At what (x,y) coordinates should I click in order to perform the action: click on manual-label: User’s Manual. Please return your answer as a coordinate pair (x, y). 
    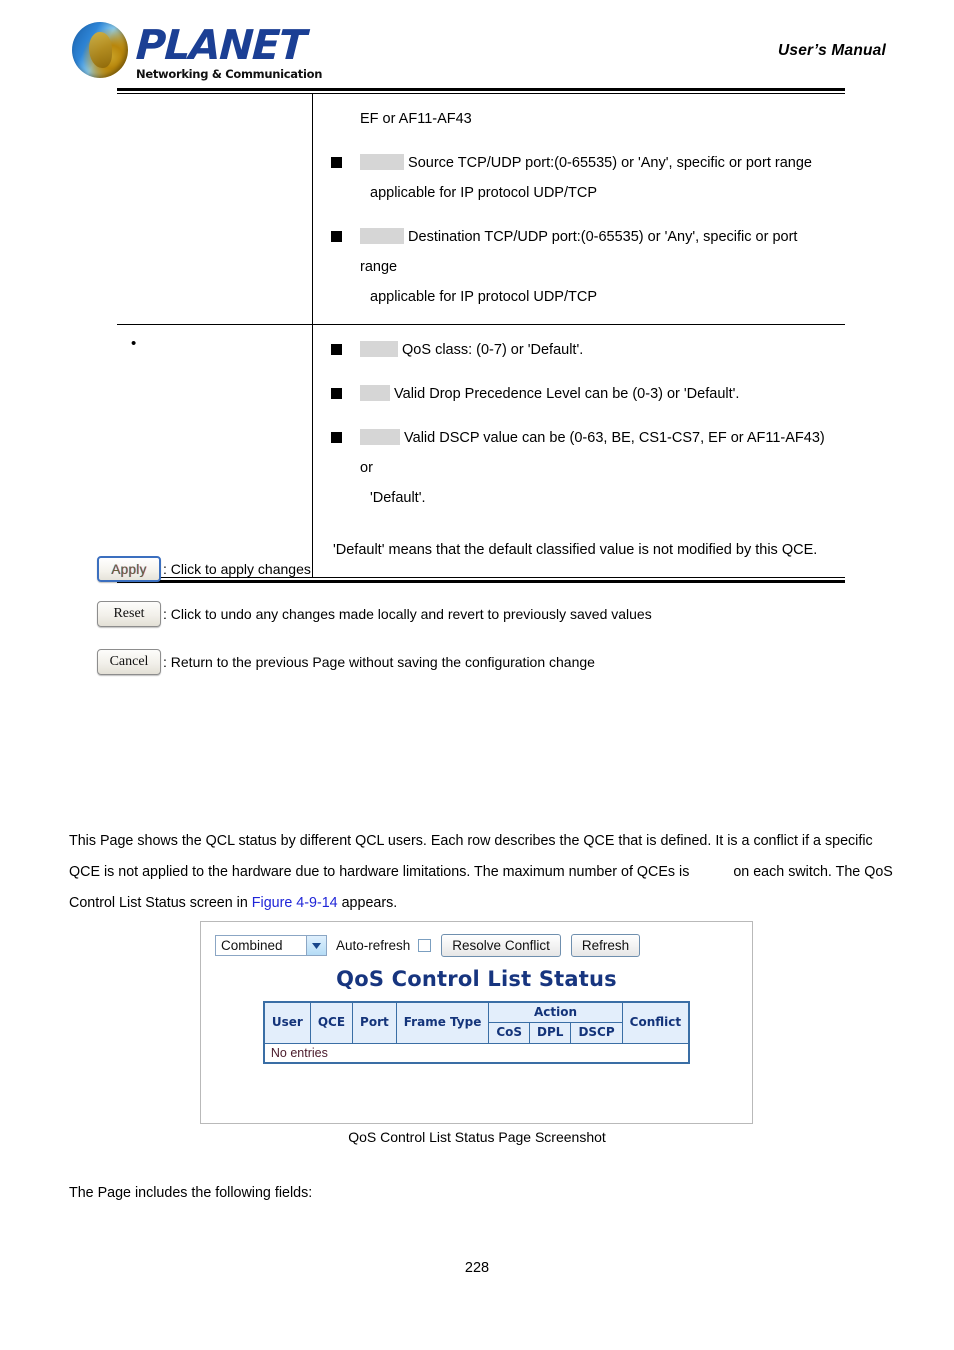
    Looking at the image, I should click on (832, 50).